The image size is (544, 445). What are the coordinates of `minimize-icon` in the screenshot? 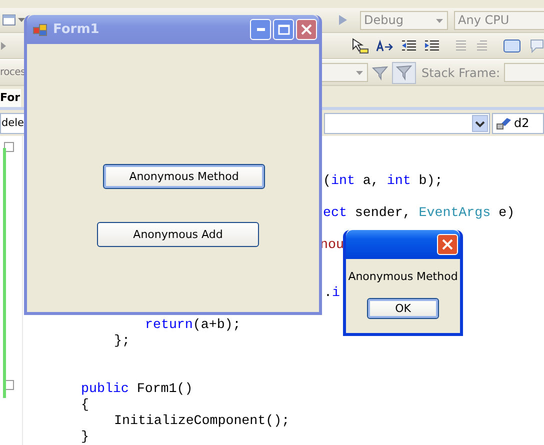 It's located at (260, 29).